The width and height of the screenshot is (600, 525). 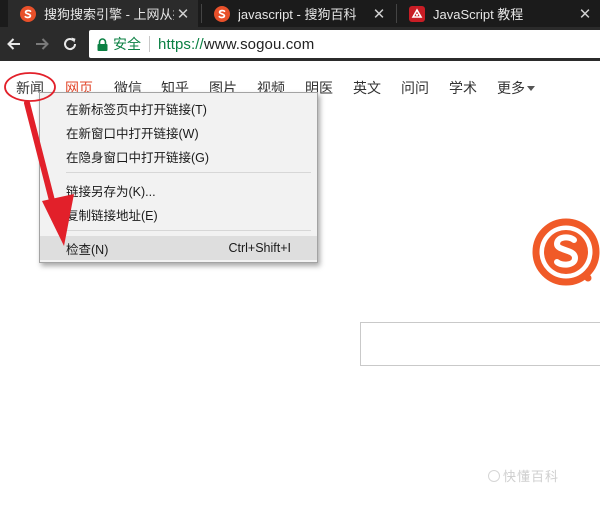 I want to click on menu-item-label: 在隐身窗口中打开链接(G), so click(x=138, y=157).